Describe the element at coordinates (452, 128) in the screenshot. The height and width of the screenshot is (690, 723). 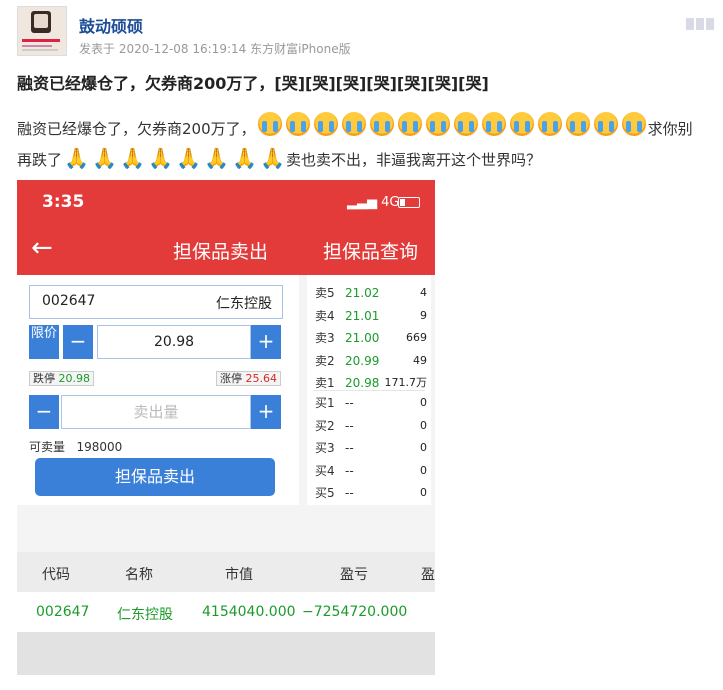
I see `cry-emoji-group` at that location.